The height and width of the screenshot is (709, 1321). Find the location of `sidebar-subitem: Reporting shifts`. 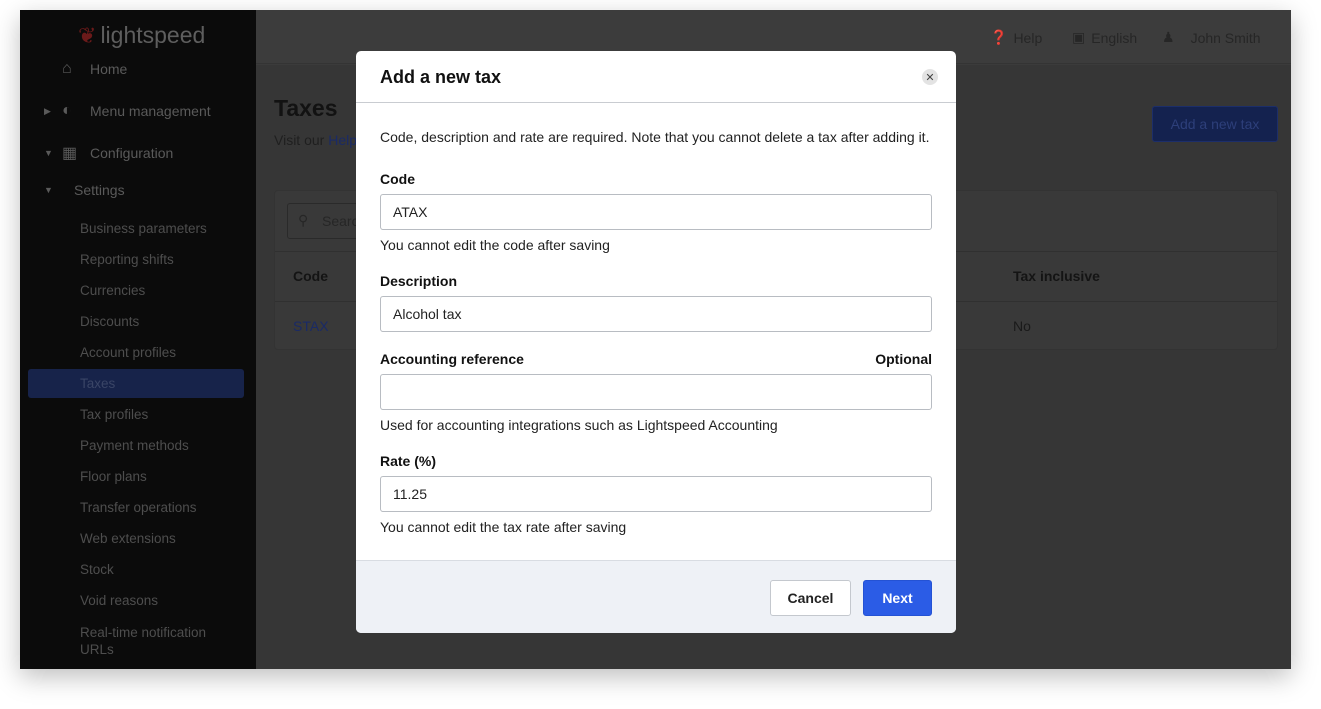

sidebar-subitem: Reporting shifts is located at coordinates (127, 259).